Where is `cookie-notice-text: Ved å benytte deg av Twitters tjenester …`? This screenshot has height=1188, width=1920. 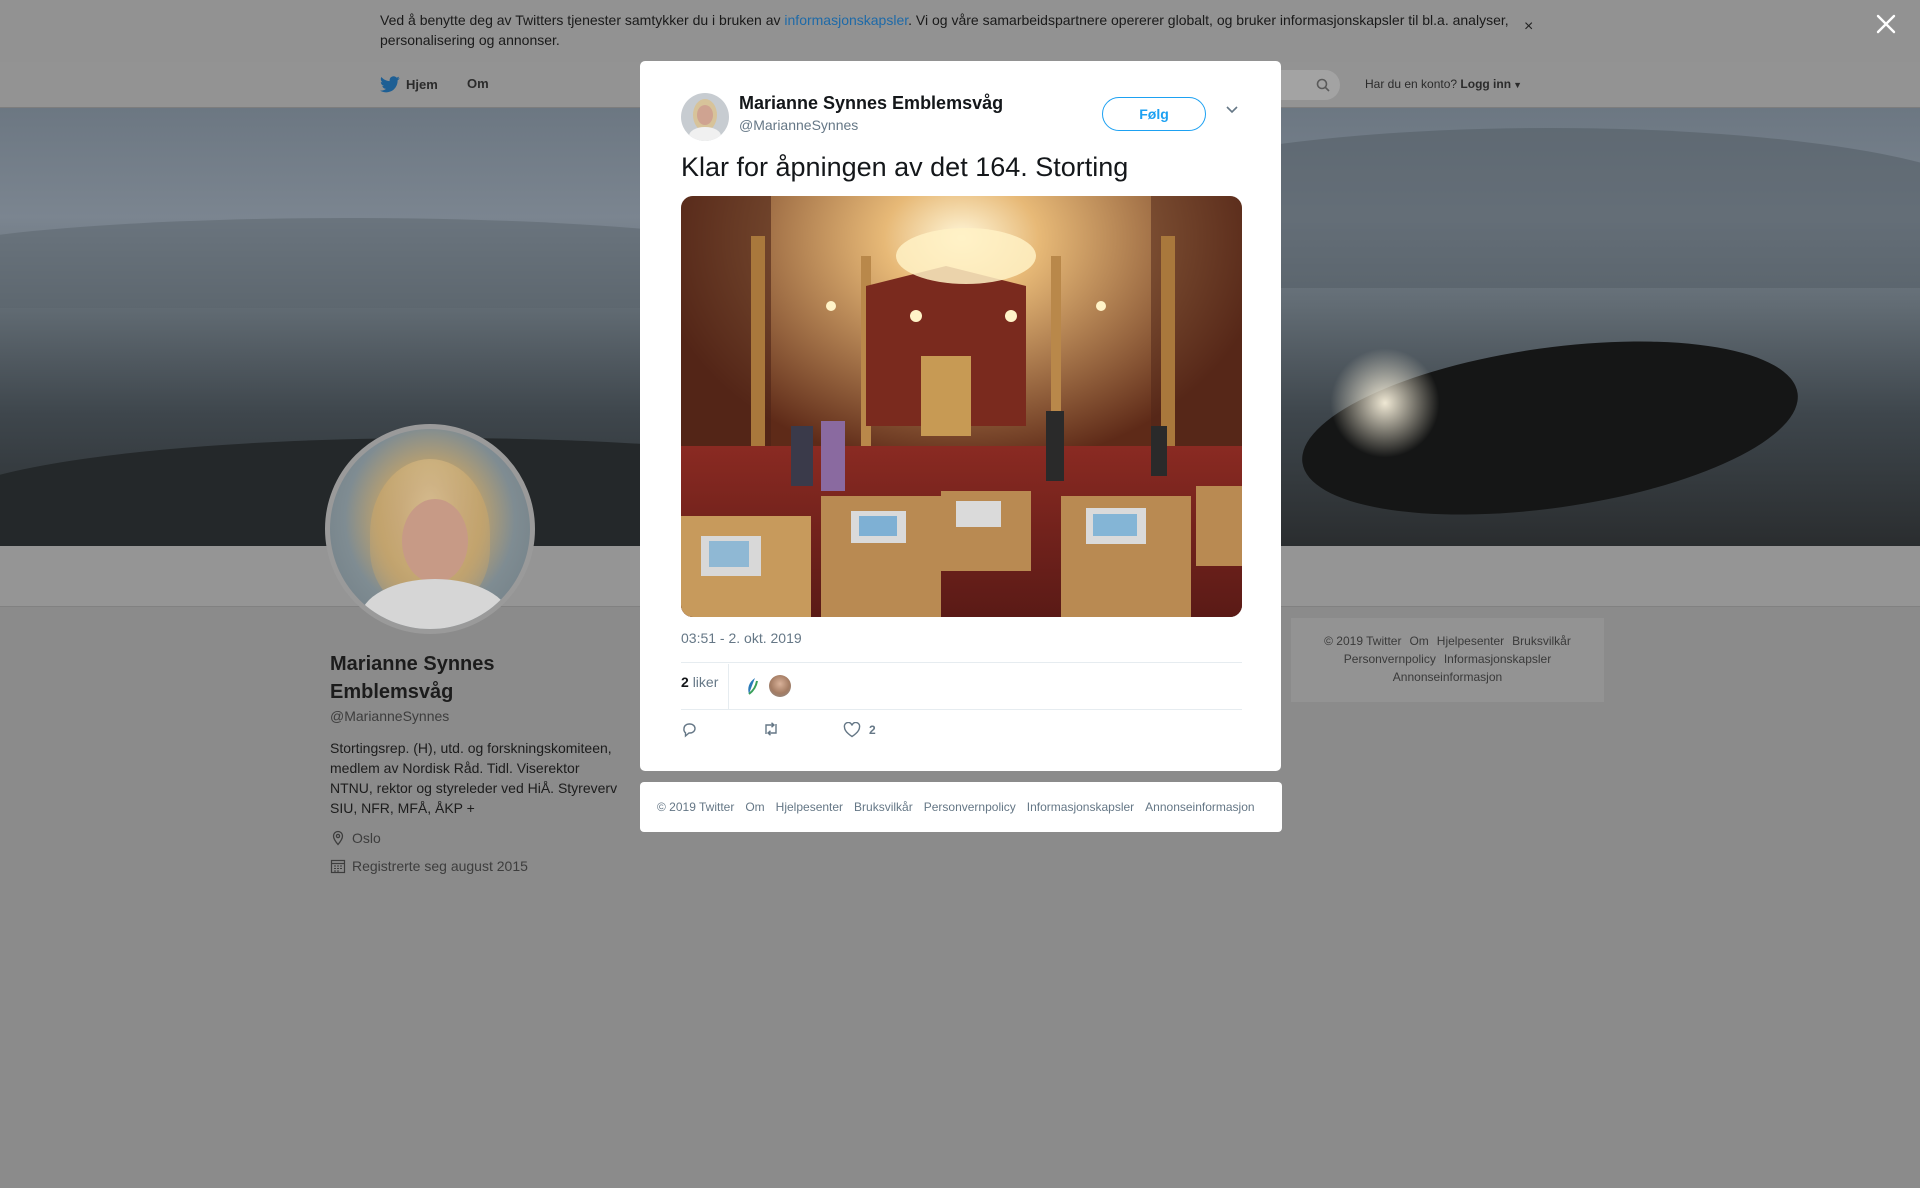
cookie-notice-text: Ved å benytte deg av Twitters tjenester … is located at coordinates (950, 30).